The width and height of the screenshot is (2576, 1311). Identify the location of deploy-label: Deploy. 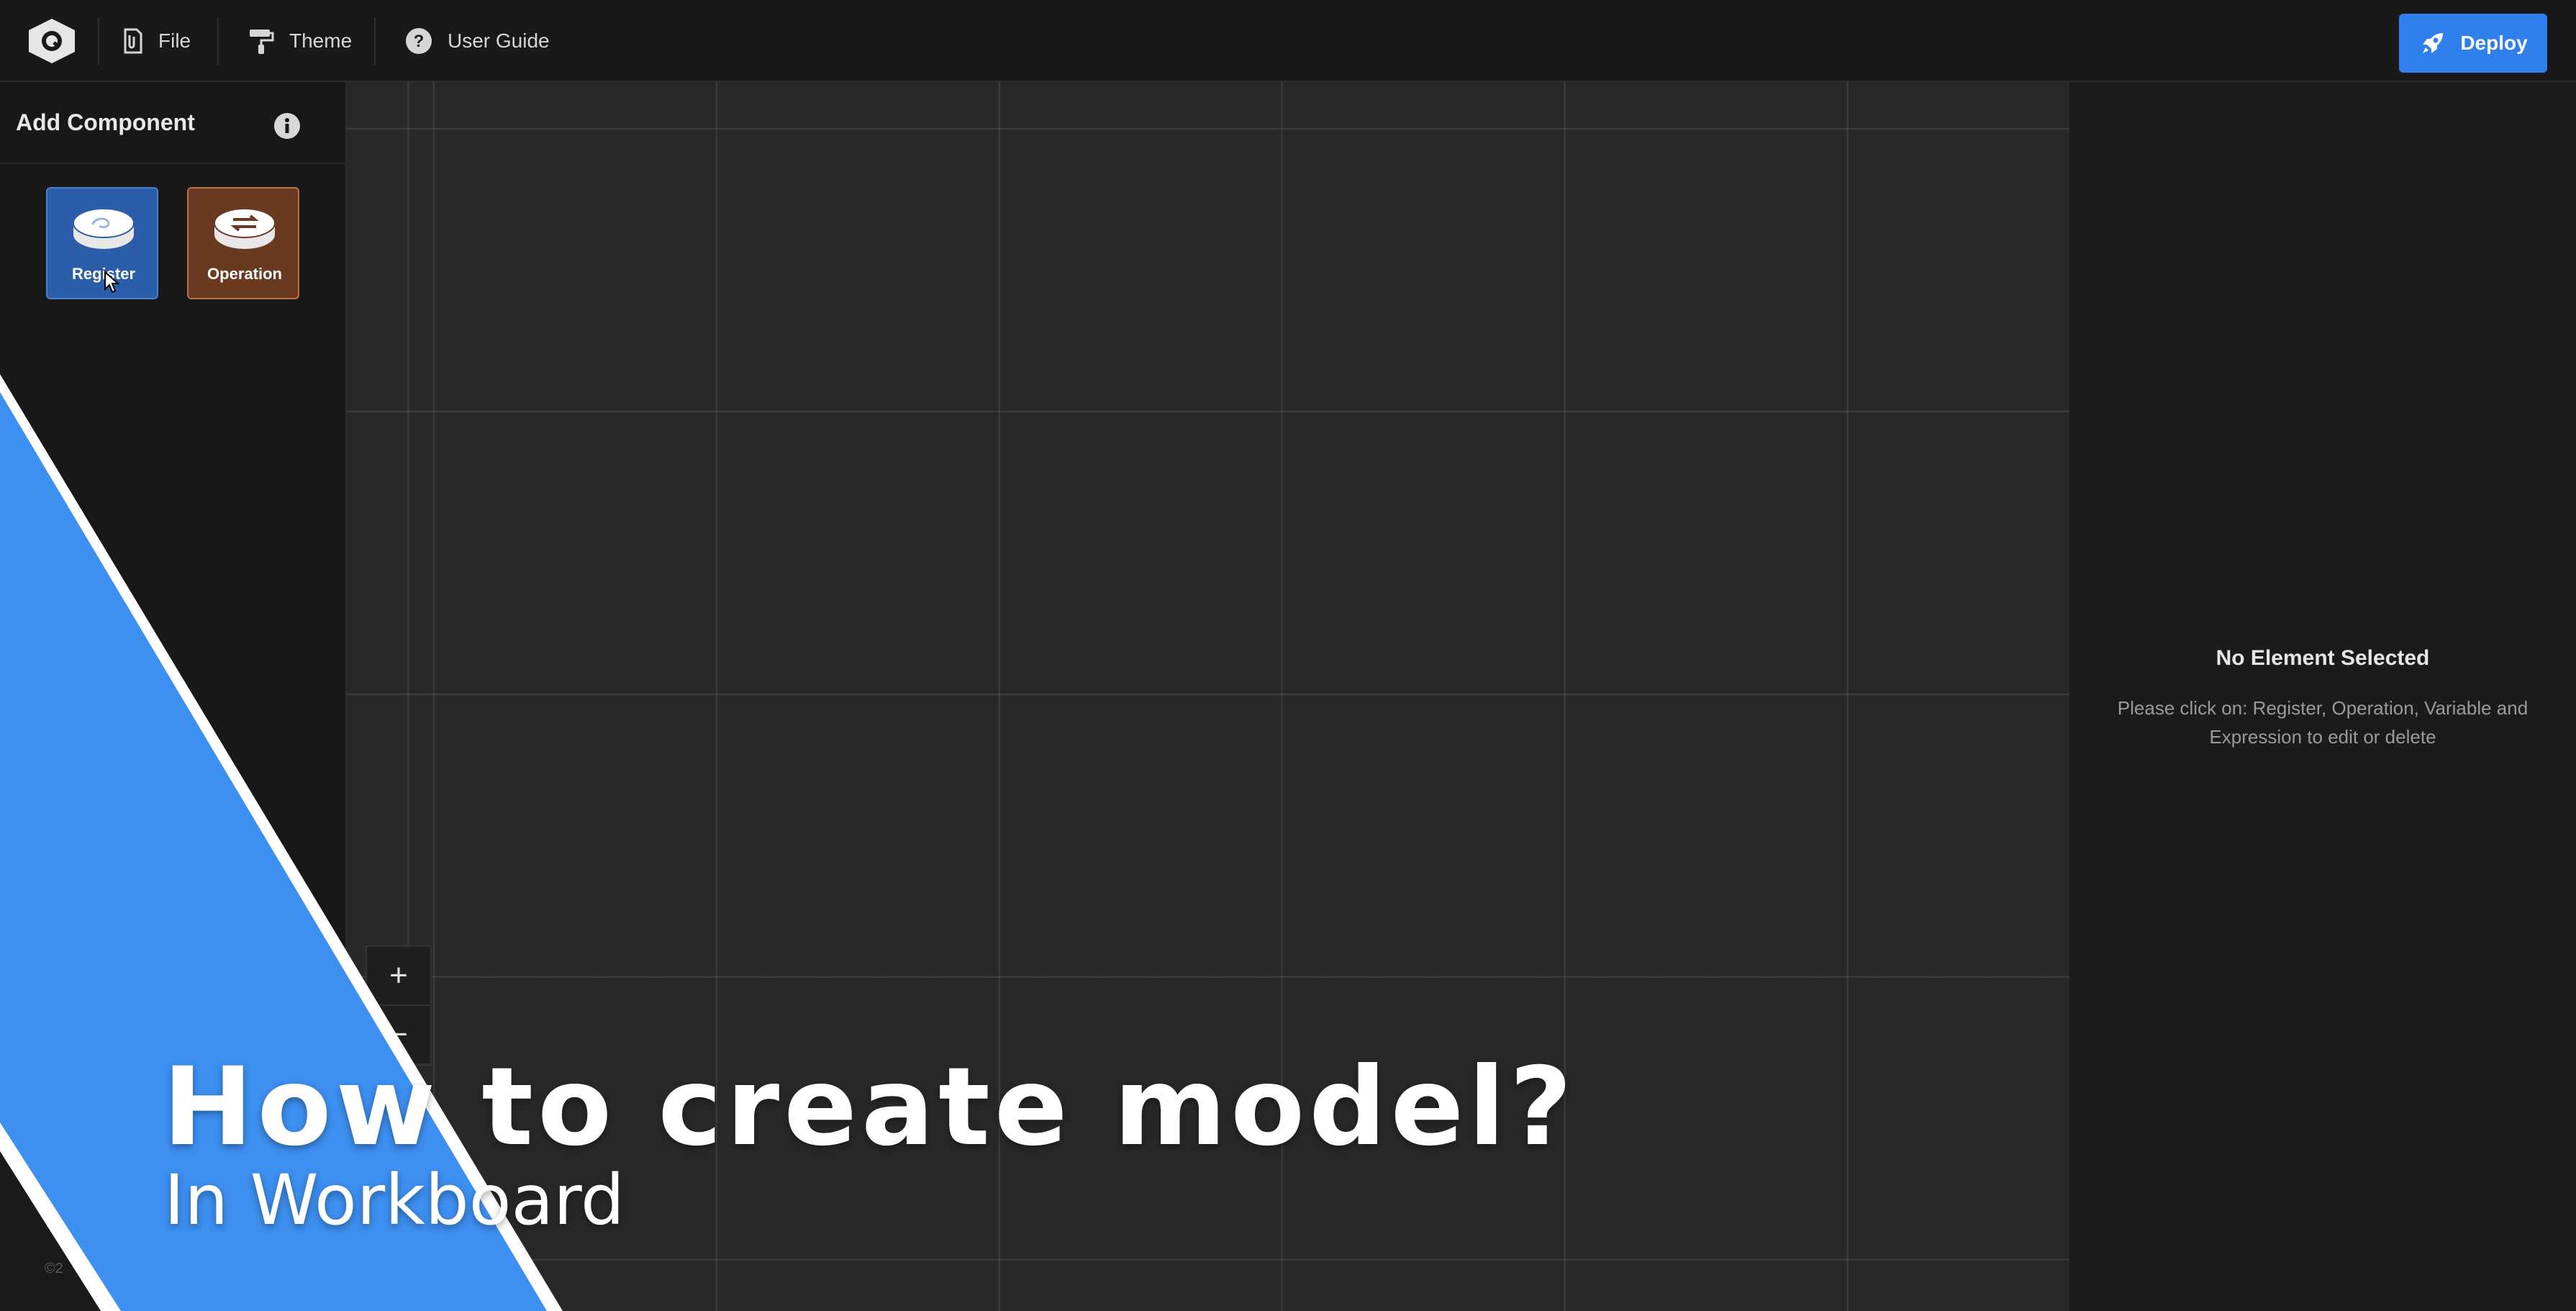
(2494, 43).